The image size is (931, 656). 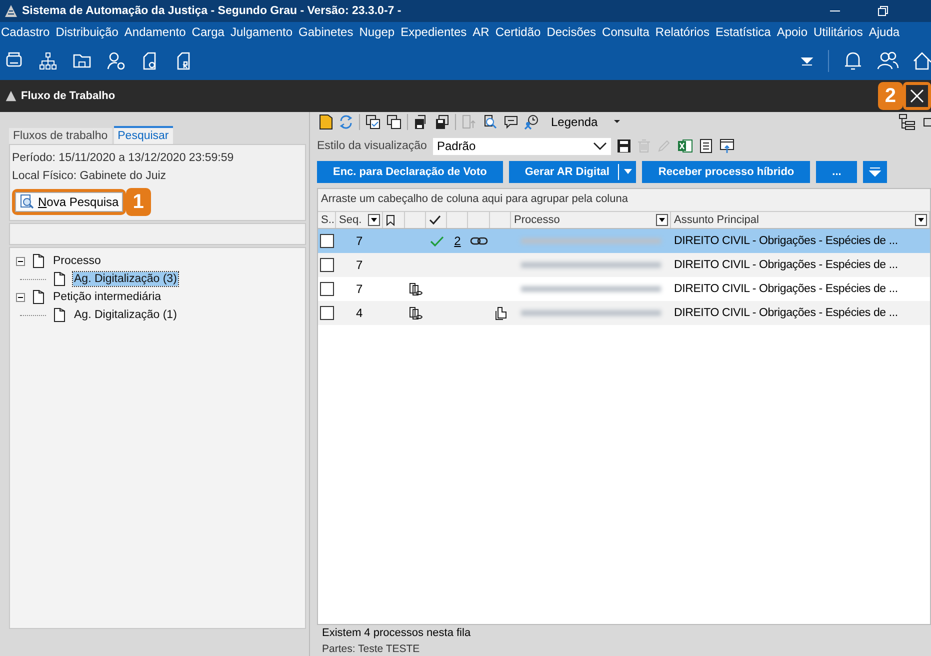 I want to click on folder-icon, so click(x=326, y=122).